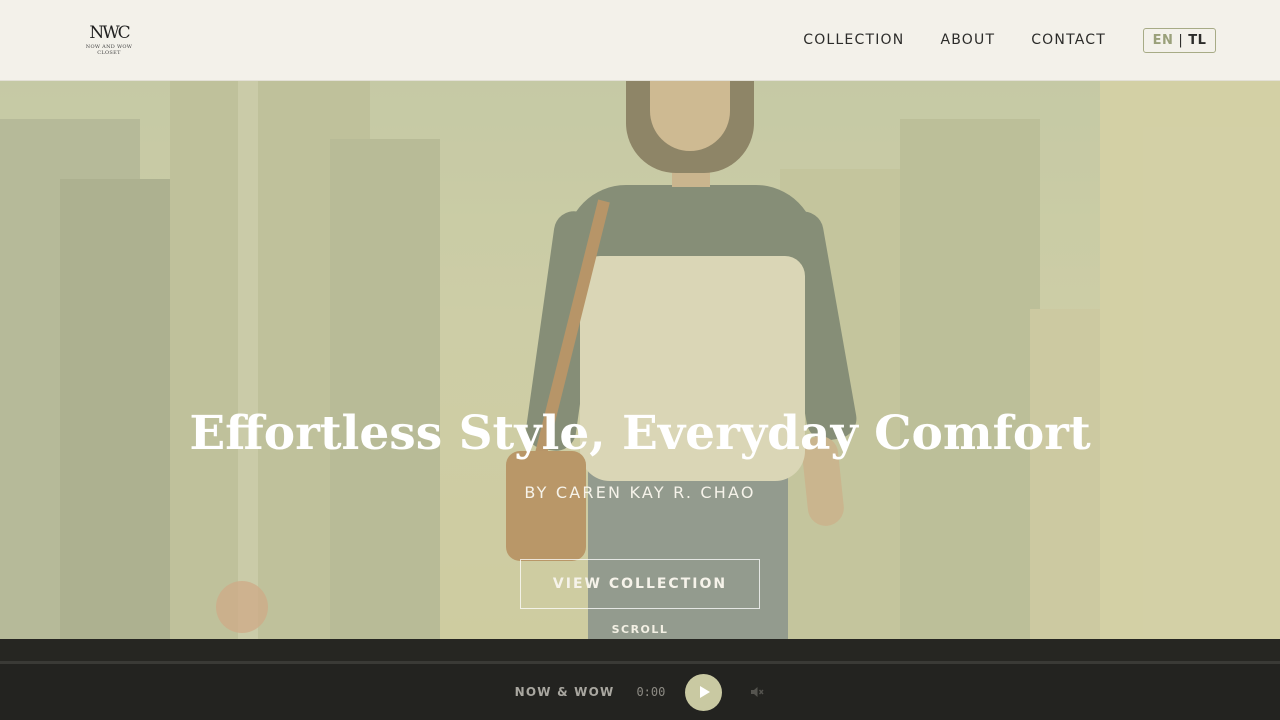  Describe the element at coordinates (1163, 40) in the screenshot. I see `language-option-en: EN` at that location.